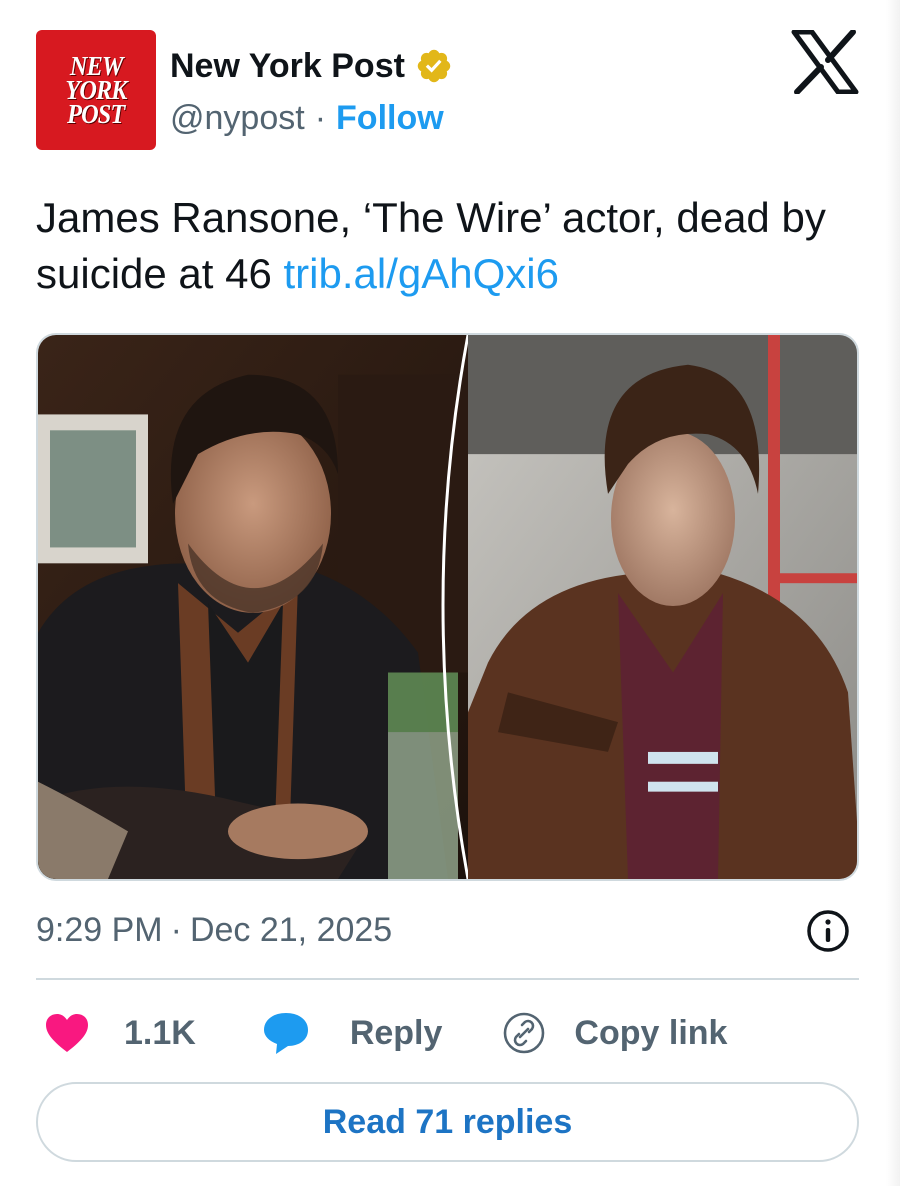 This screenshot has height=1186, width=900. I want to click on author-name-row: New York Post, so click(311, 66).